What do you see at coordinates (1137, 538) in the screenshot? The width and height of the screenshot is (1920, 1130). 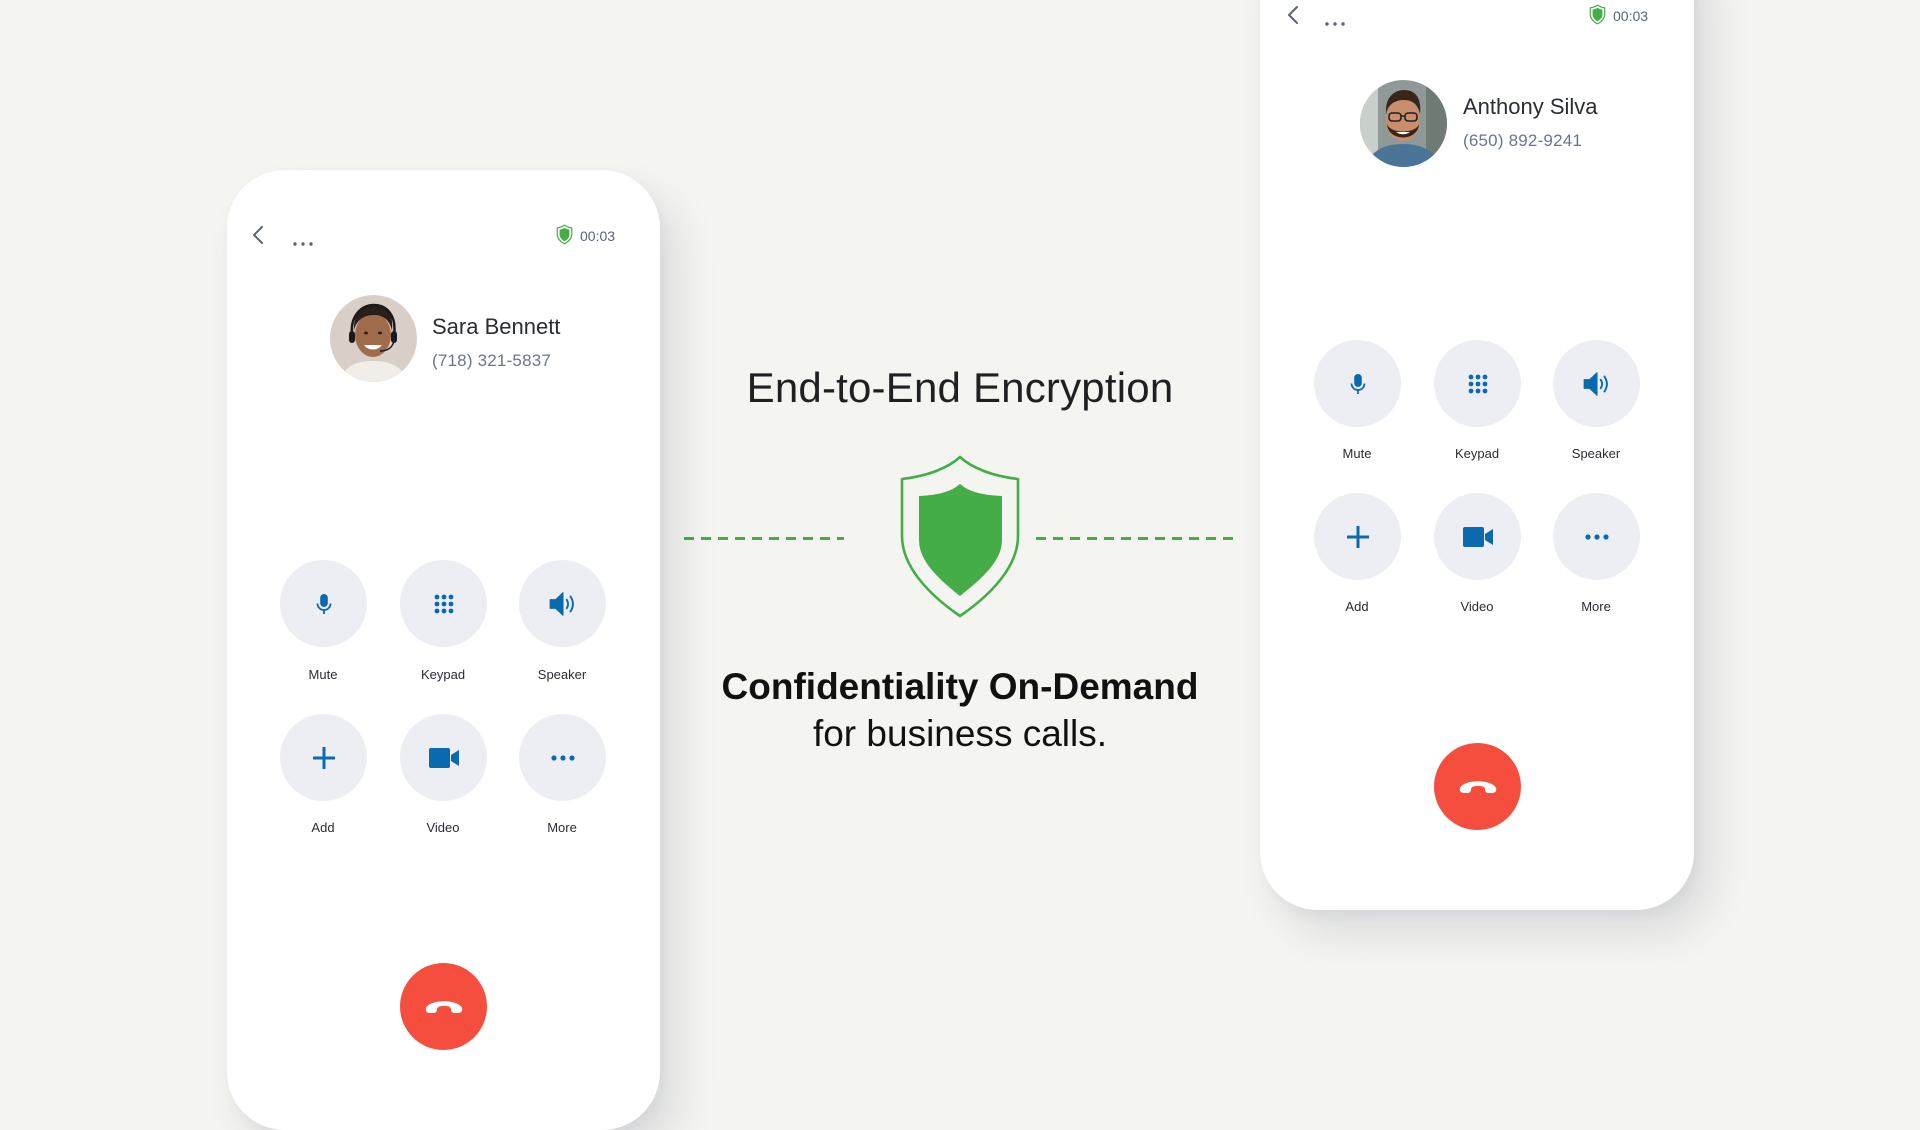 I see `dashed-connector-right` at bounding box center [1137, 538].